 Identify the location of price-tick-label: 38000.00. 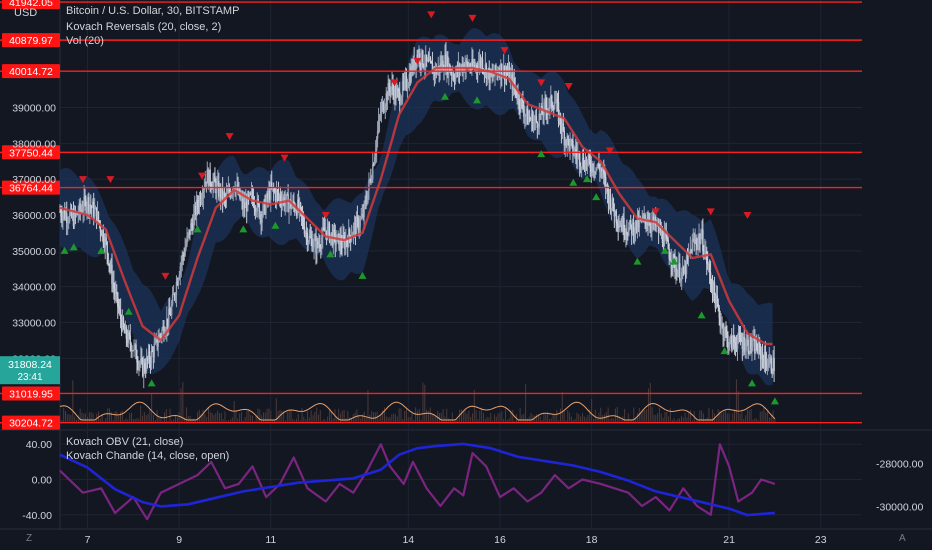
(34, 144).